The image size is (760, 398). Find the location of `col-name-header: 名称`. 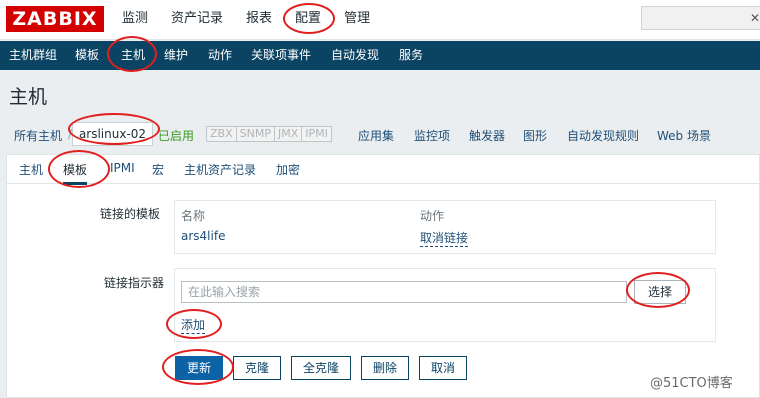

col-name-header: 名称 is located at coordinates (193, 216).